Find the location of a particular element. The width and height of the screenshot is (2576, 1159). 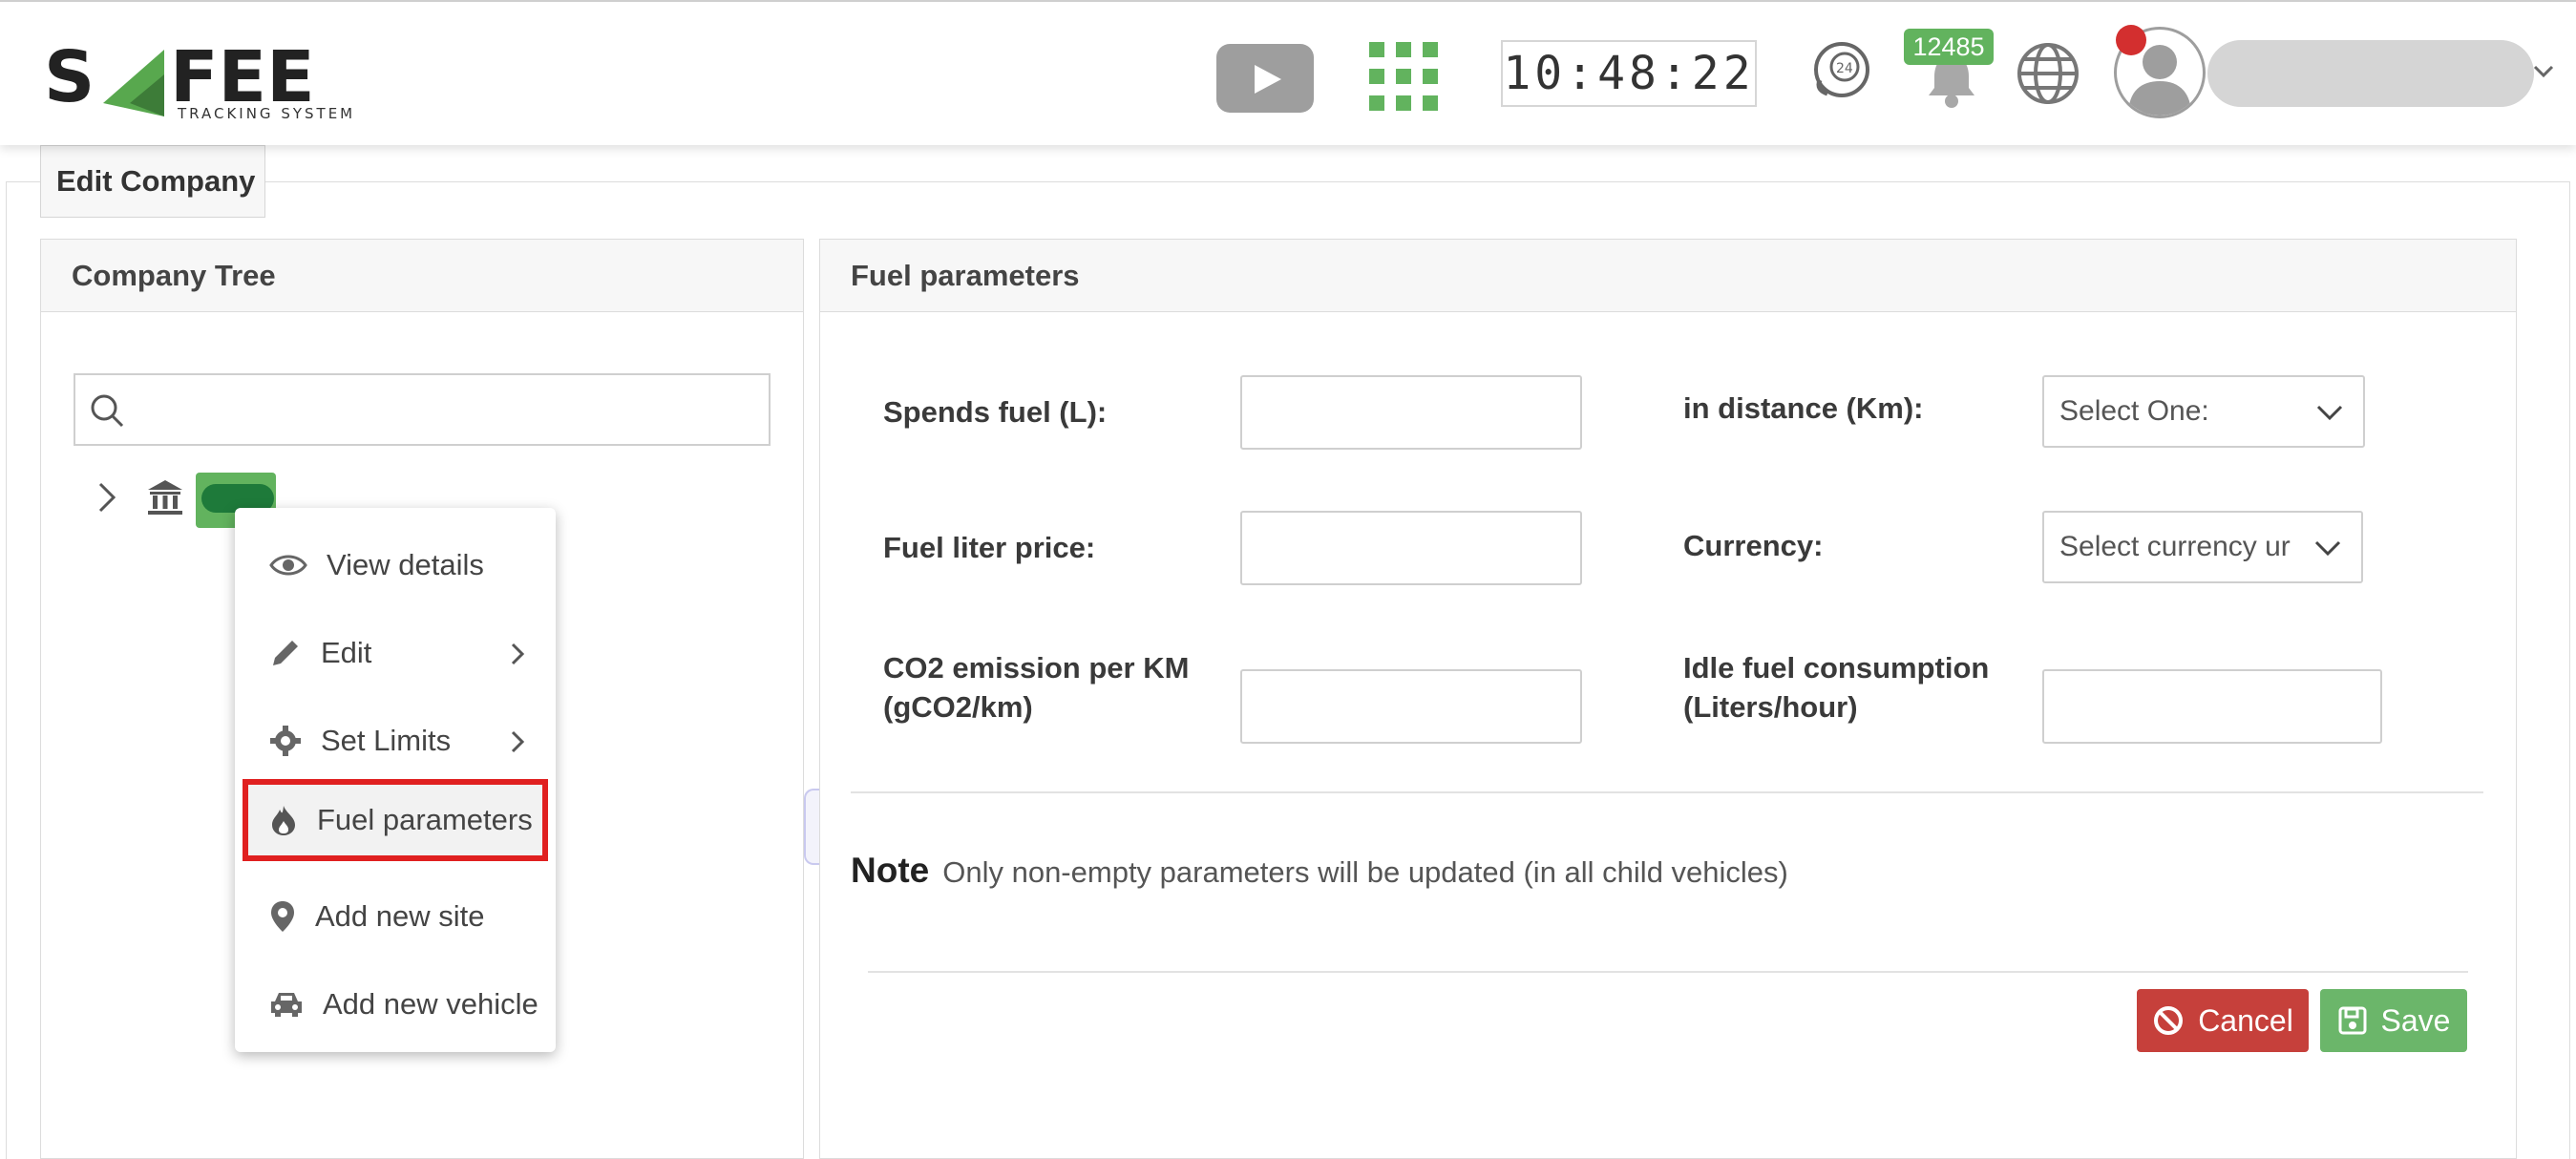

svg-text: S is located at coordinates (69, 77).